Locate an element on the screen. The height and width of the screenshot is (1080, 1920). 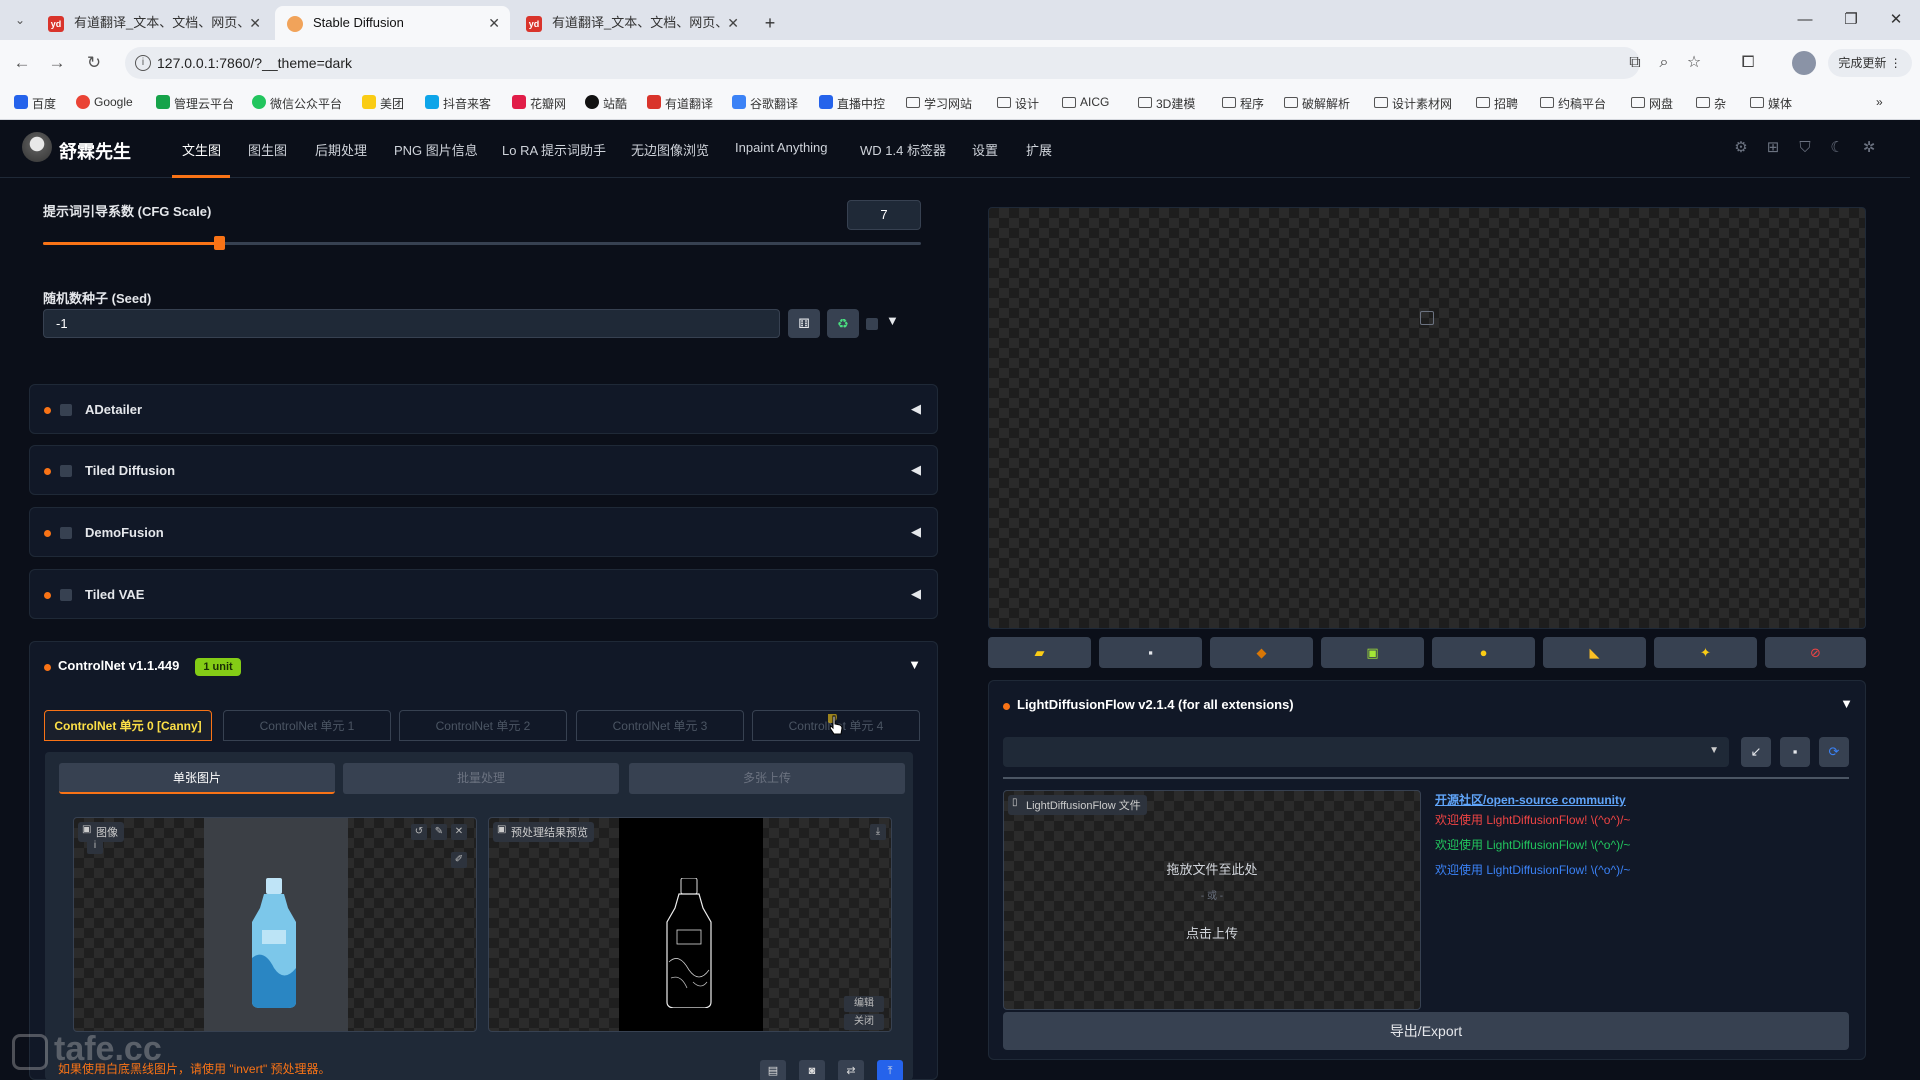
swap-icon: ⇄ is located at coordinates (851, 1070).